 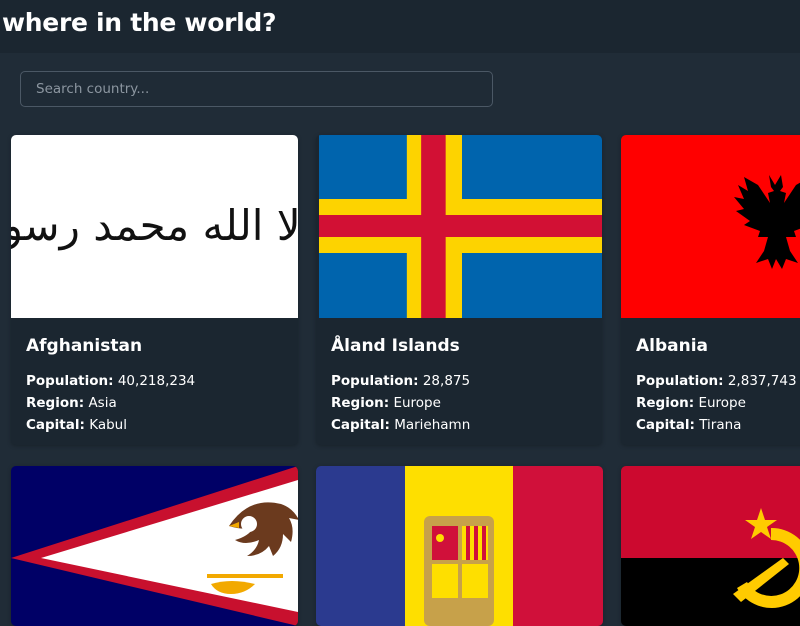 I want to click on country-name: Albania, so click(x=672, y=346).